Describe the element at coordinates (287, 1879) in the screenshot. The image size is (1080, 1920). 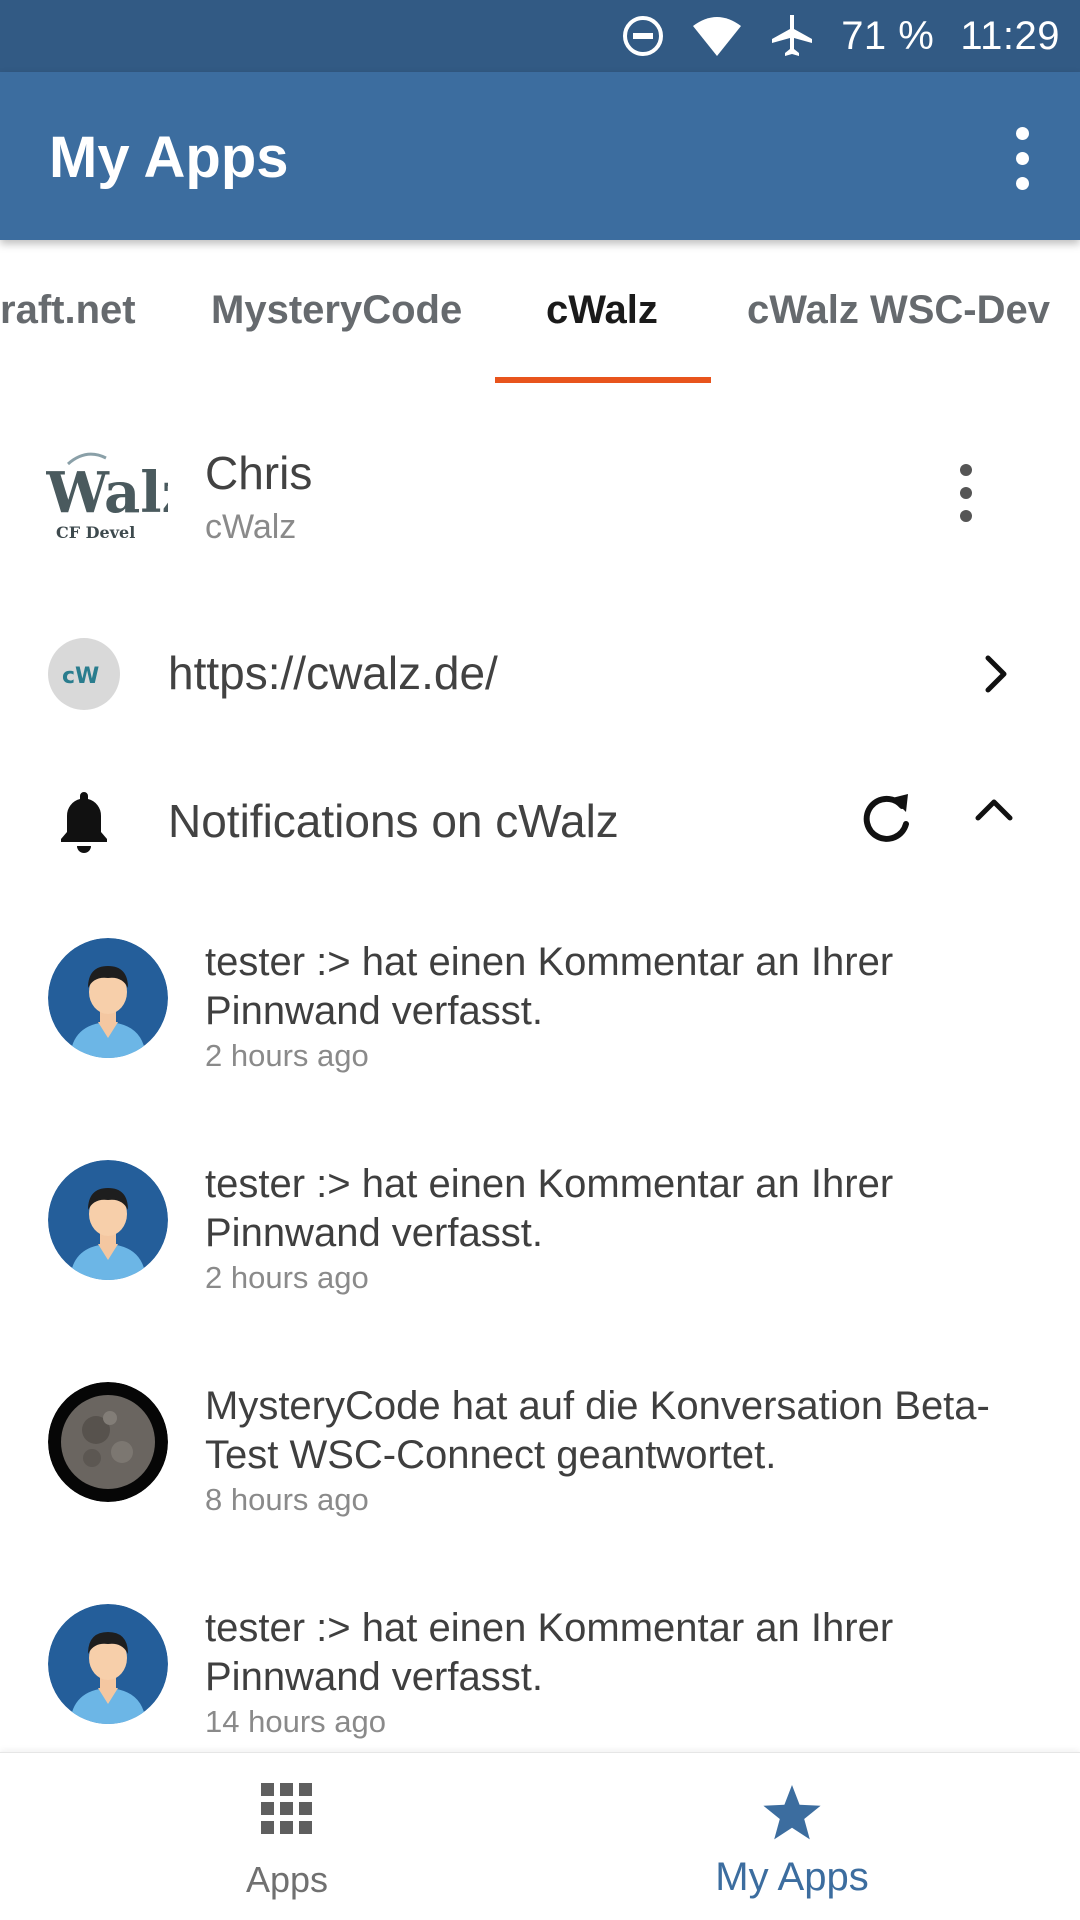
I see `nav-apps-label: Apps` at that location.